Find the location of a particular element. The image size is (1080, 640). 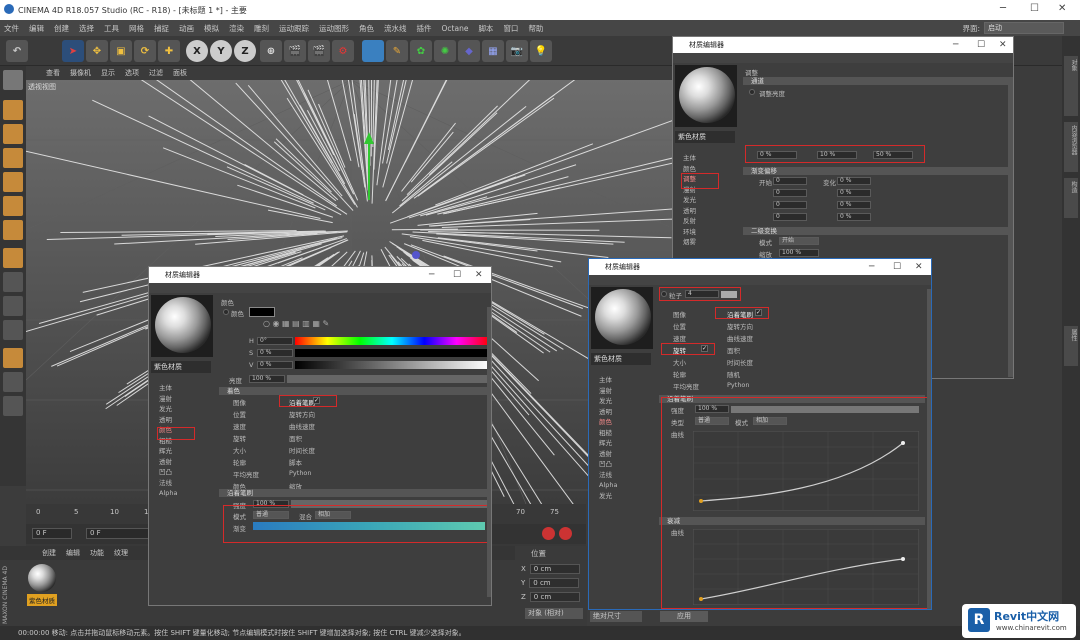

floor-icon: ▦ is located at coordinates (493, 51).